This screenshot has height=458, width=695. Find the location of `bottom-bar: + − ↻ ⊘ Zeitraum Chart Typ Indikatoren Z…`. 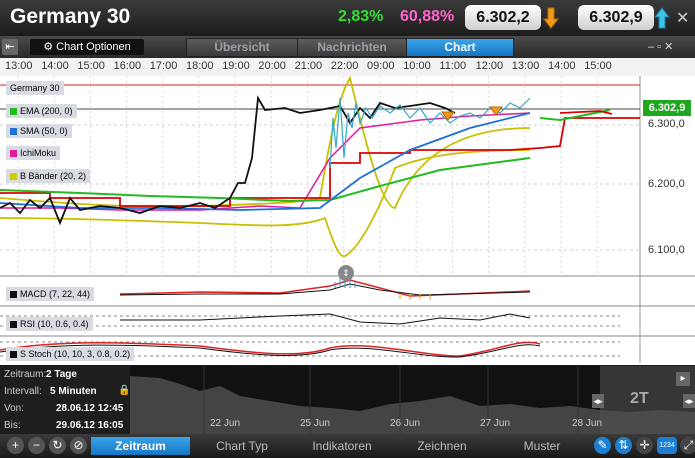

bottom-bar: + − ↻ ⊘ Zeitraum Chart Typ Indikatoren Z… is located at coordinates (347, 446).